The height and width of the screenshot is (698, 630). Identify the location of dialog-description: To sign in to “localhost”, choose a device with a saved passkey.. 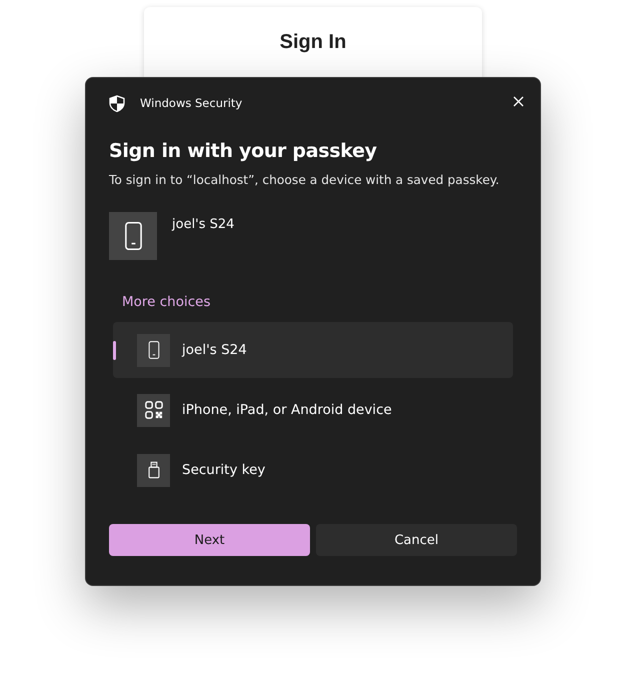
(304, 180).